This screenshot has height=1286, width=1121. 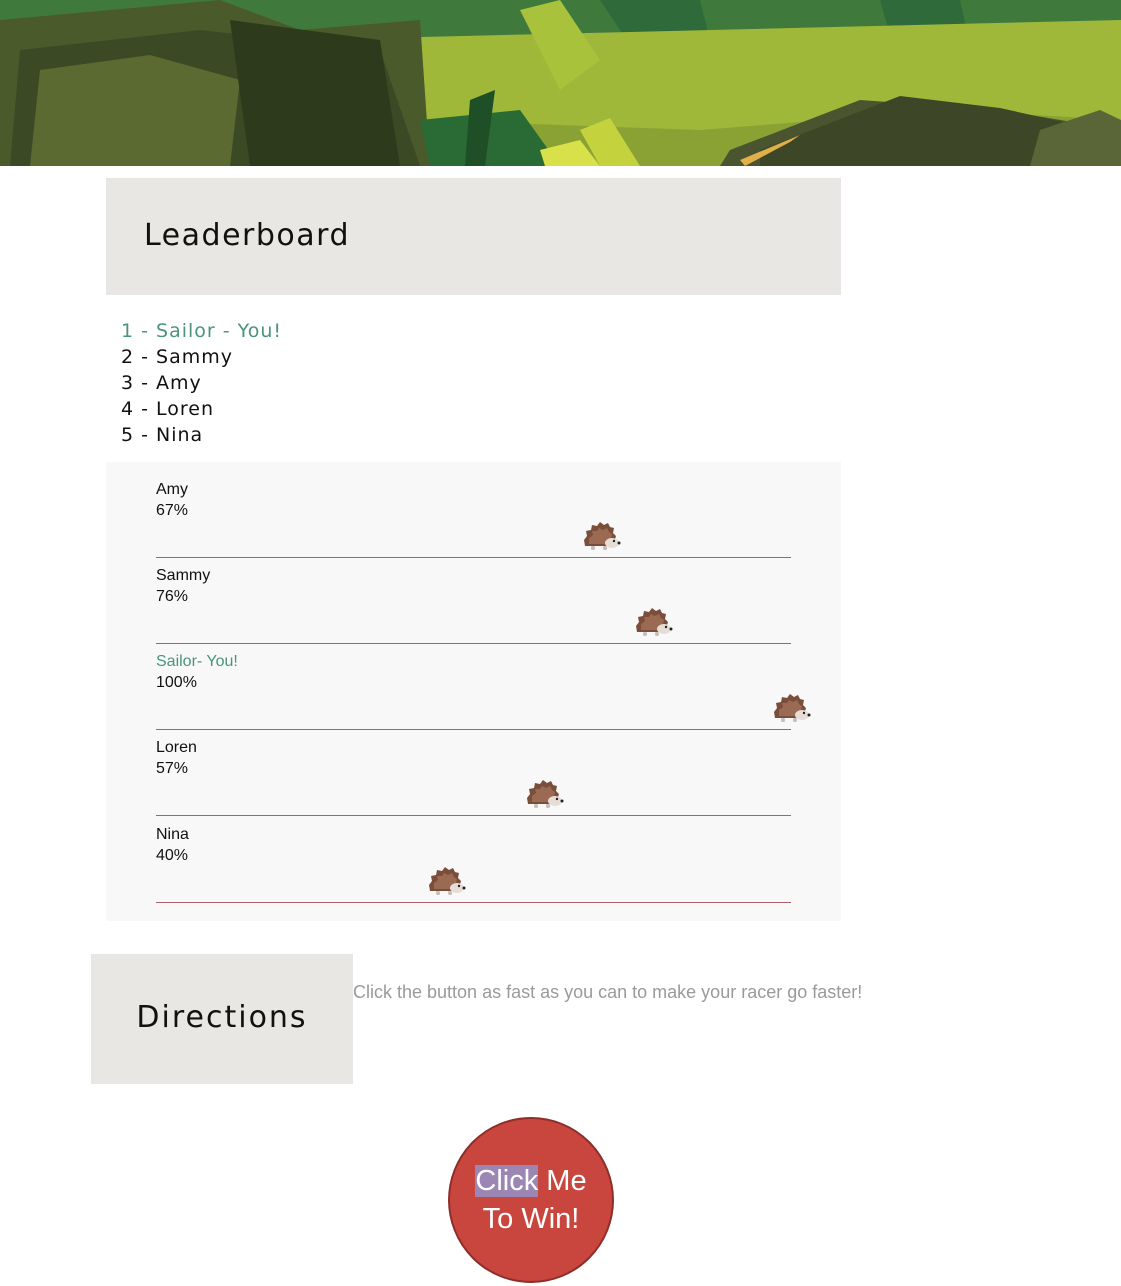 I want to click on directions-title: Directions, so click(x=222, y=1017).